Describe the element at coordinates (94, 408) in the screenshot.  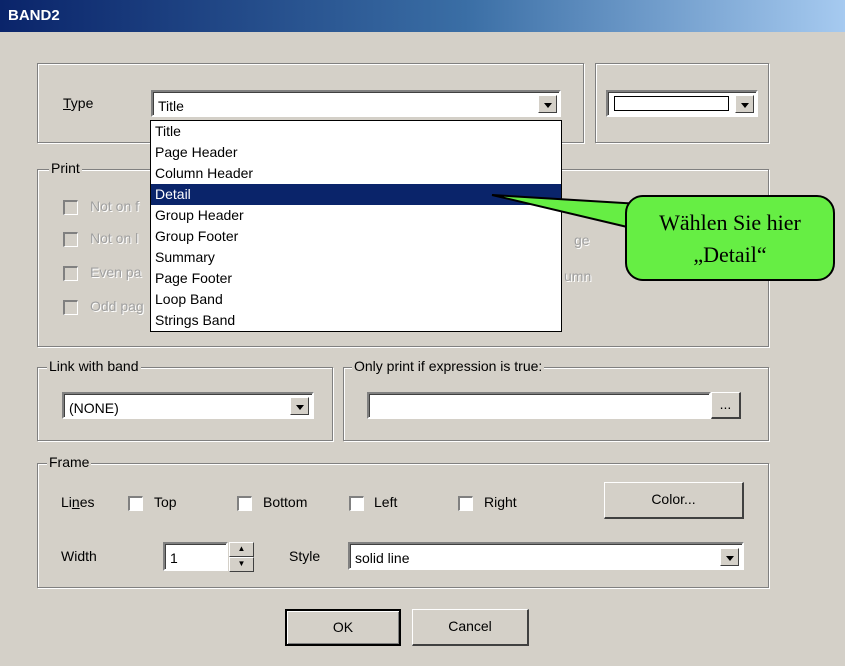
I see `link-band-value: (NONE)` at that location.